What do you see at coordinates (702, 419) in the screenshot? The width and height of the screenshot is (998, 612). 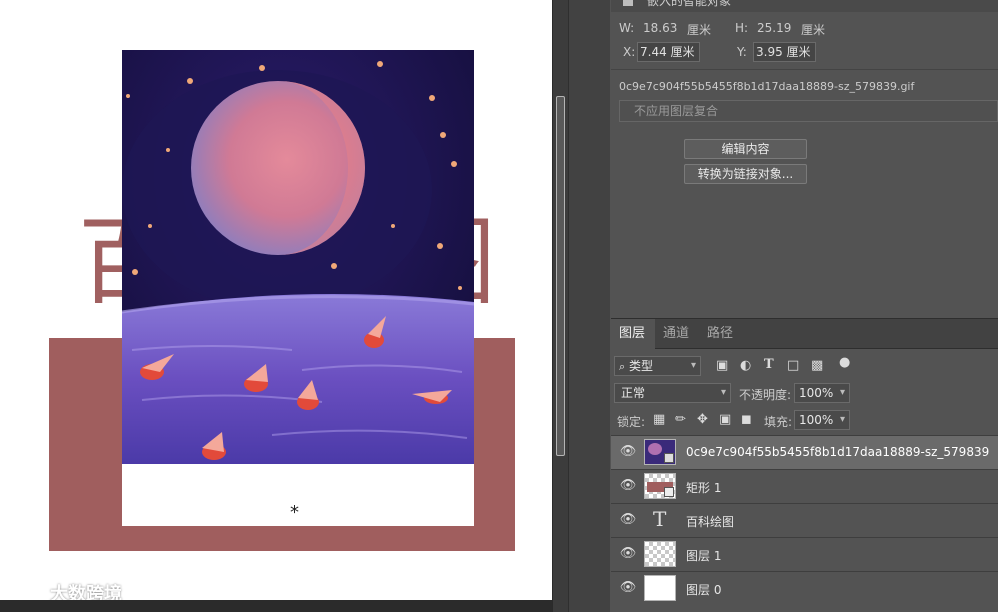 I see `lock-position-icon: ✥` at bounding box center [702, 419].